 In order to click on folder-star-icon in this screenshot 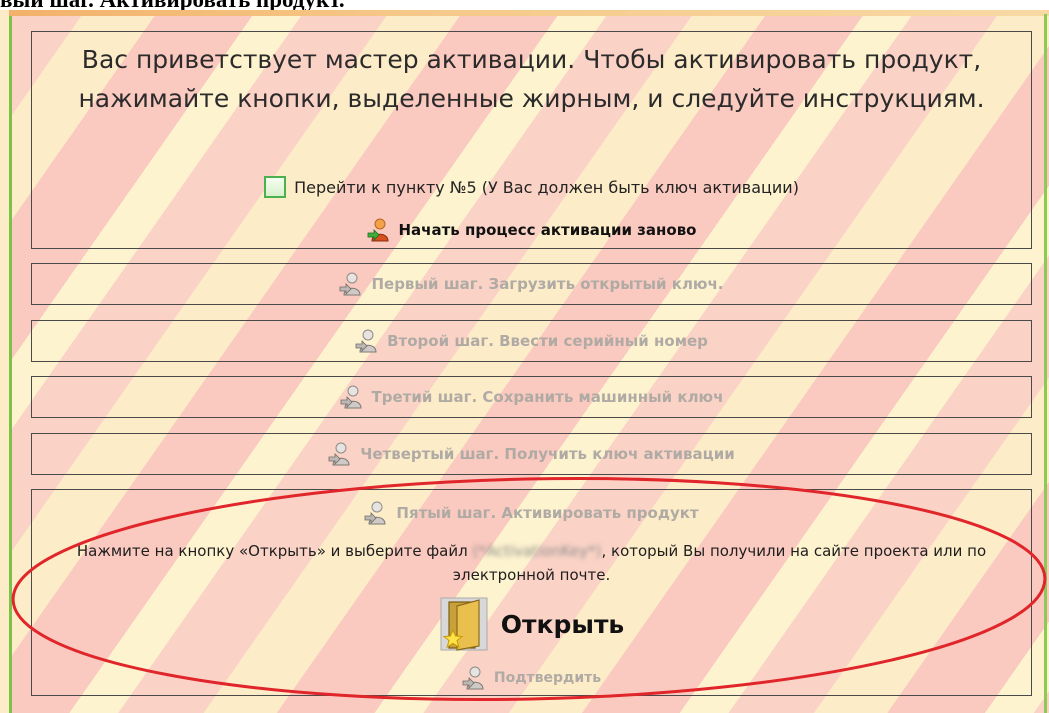, I will do `click(464, 624)`.